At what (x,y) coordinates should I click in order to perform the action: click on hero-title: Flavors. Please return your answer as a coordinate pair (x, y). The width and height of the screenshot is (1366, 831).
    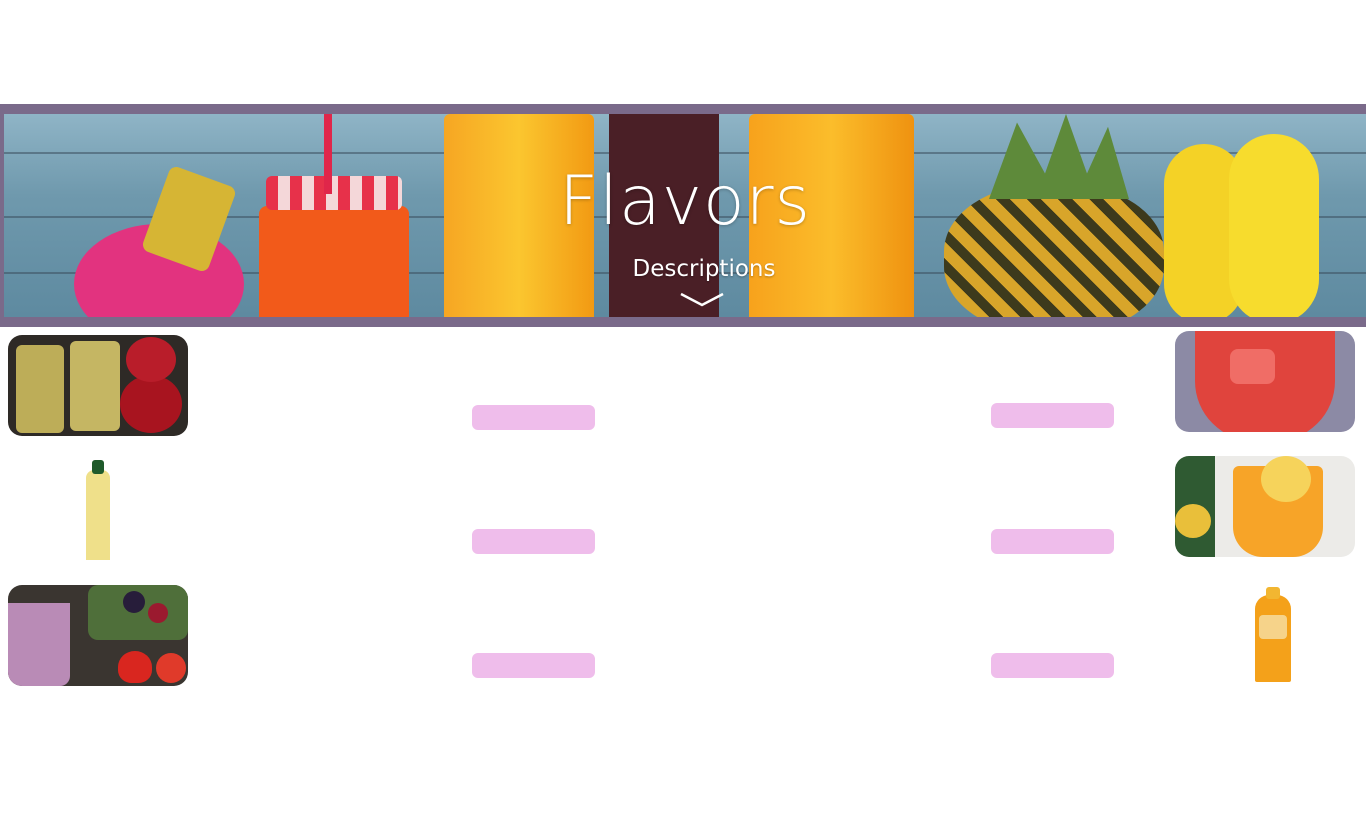
    Looking at the image, I should click on (685, 201).